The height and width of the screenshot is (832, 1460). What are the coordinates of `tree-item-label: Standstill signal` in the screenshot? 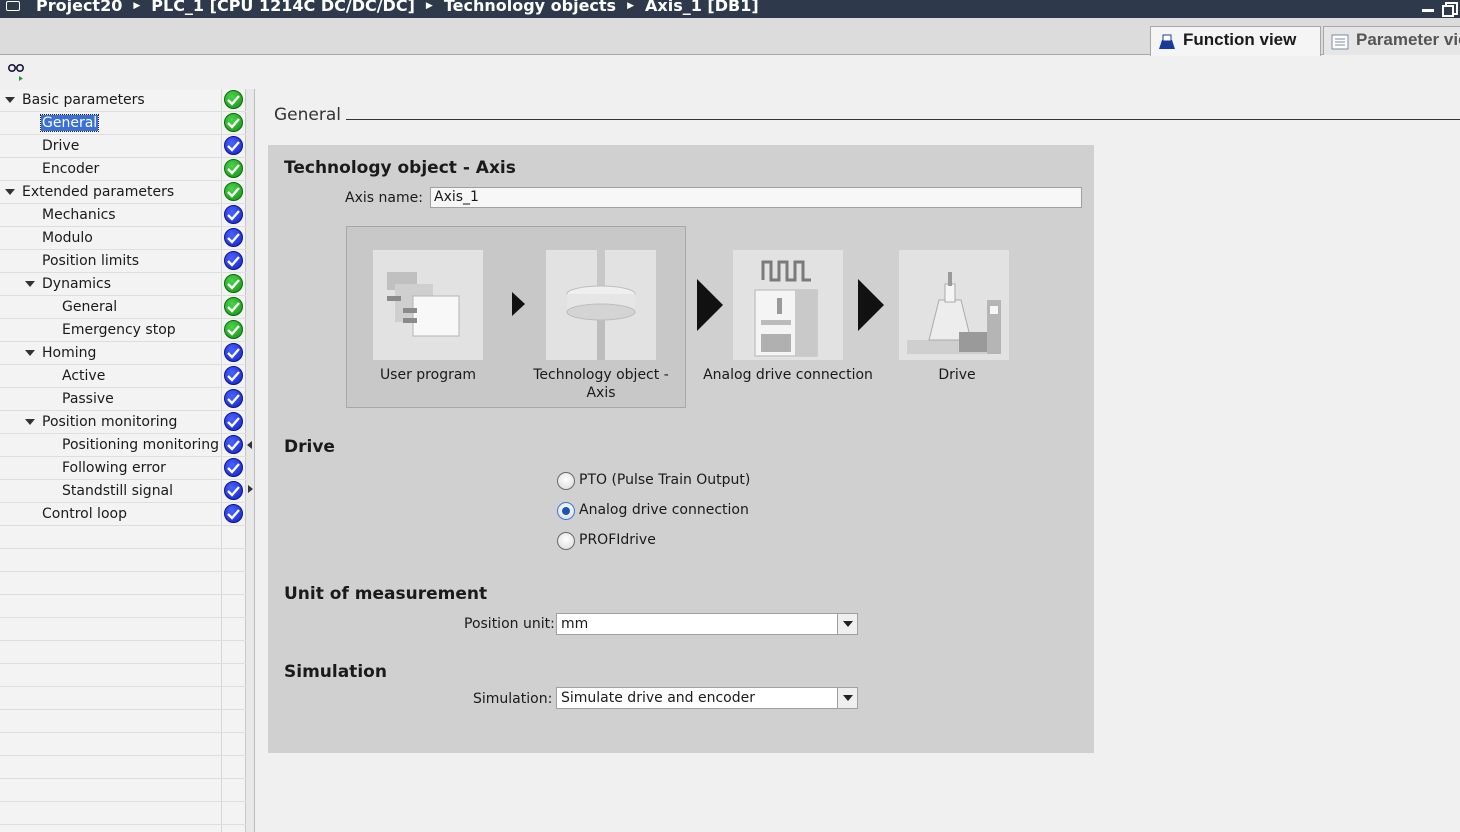 It's located at (118, 491).